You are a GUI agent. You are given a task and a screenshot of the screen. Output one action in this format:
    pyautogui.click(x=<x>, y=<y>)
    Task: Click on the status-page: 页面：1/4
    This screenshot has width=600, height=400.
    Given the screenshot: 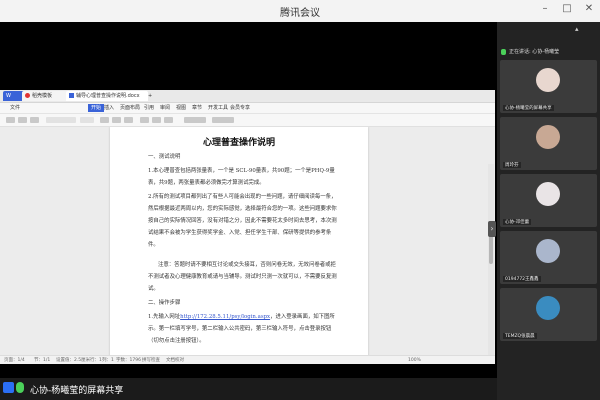 What is the action you would take?
    pyautogui.click(x=14, y=360)
    